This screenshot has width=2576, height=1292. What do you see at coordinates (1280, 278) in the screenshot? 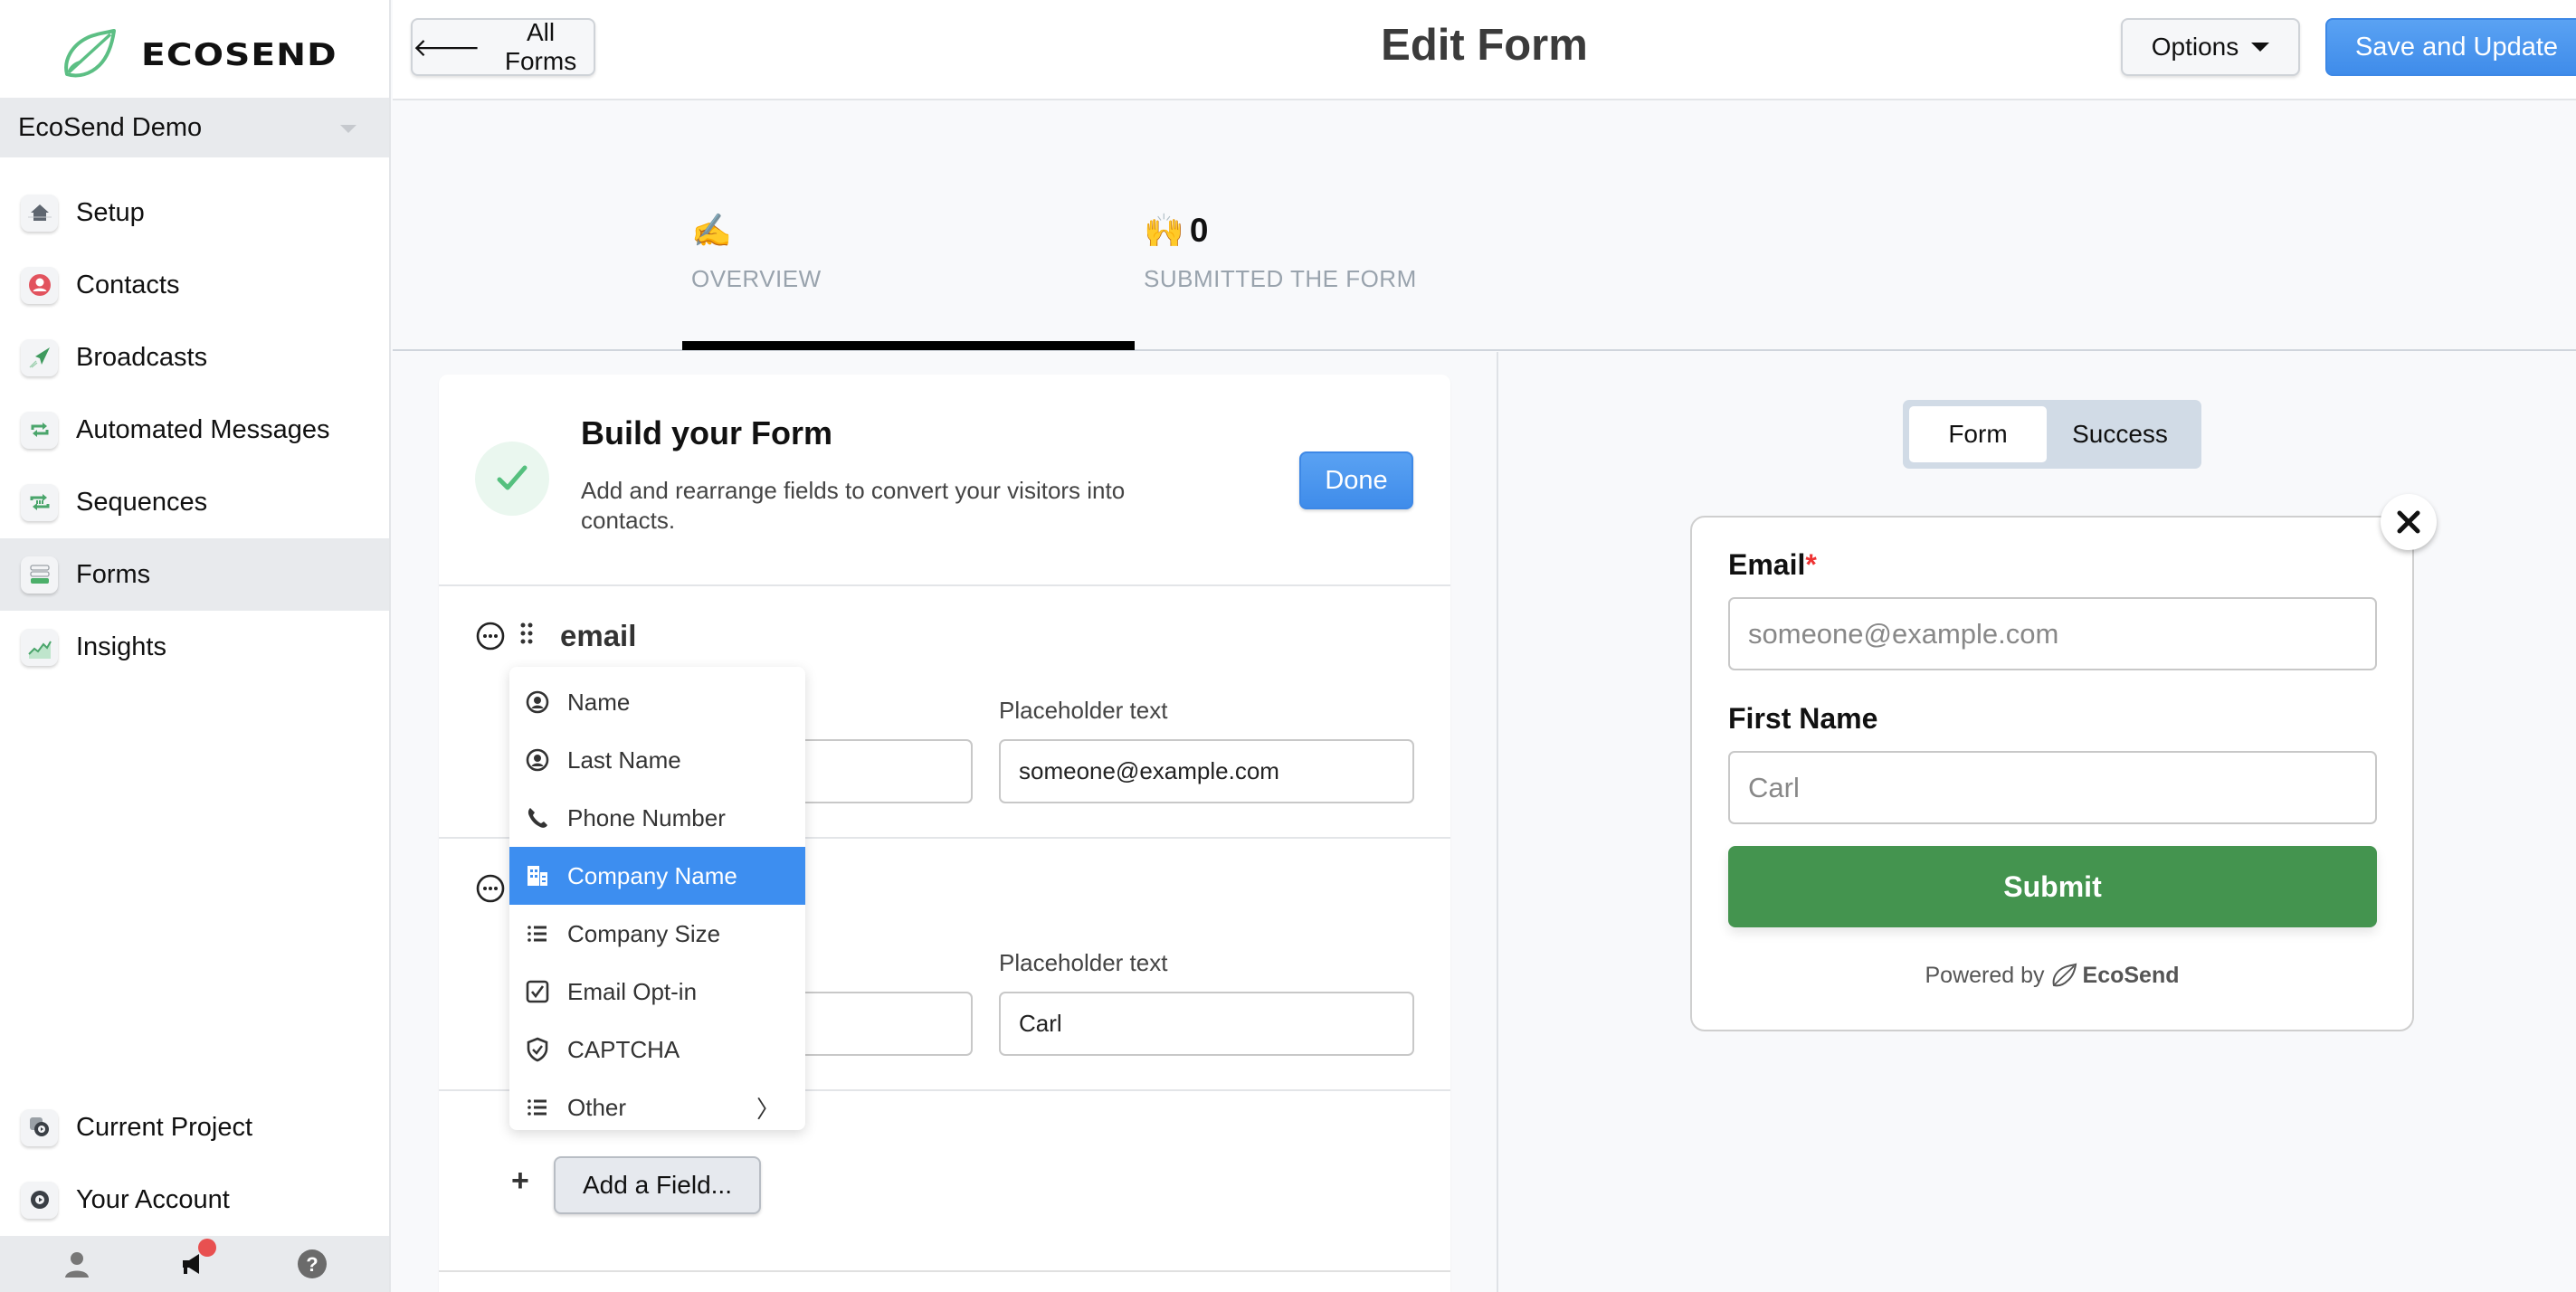
I see `tab-label: SUBMITTED THE FORM` at bounding box center [1280, 278].